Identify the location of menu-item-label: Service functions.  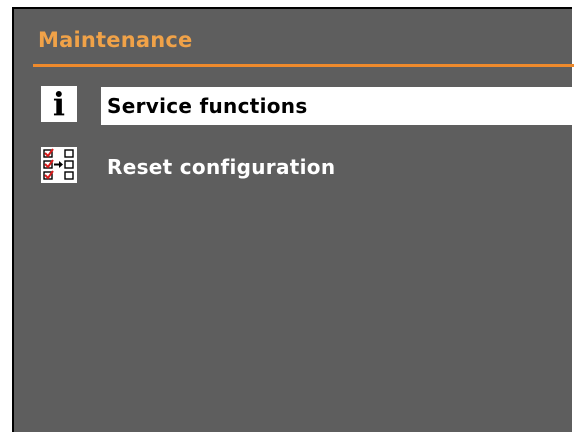
(337, 106).